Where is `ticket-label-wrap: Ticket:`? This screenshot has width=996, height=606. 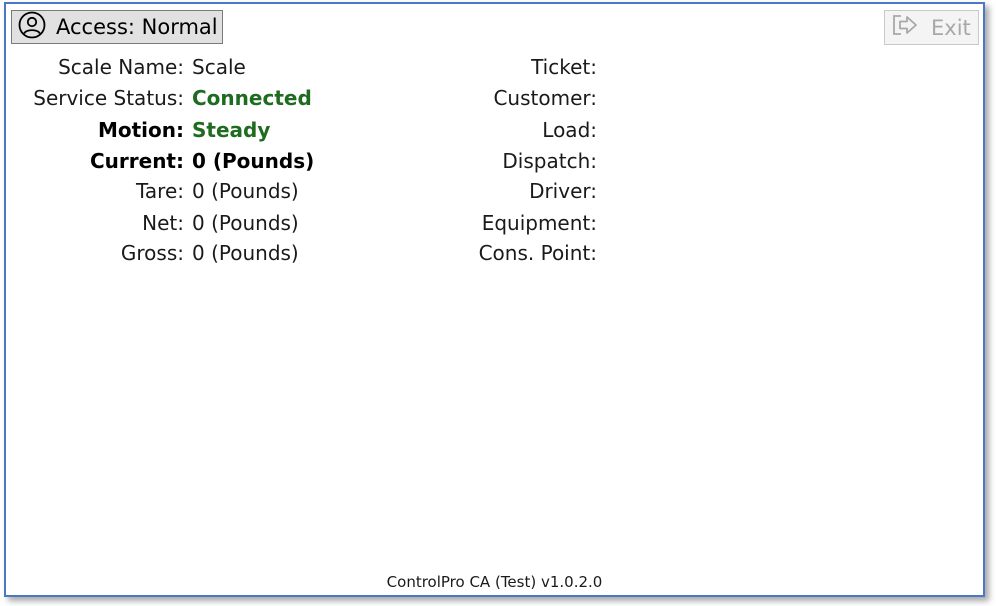 ticket-label-wrap: Ticket: is located at coordinates (451, 67).